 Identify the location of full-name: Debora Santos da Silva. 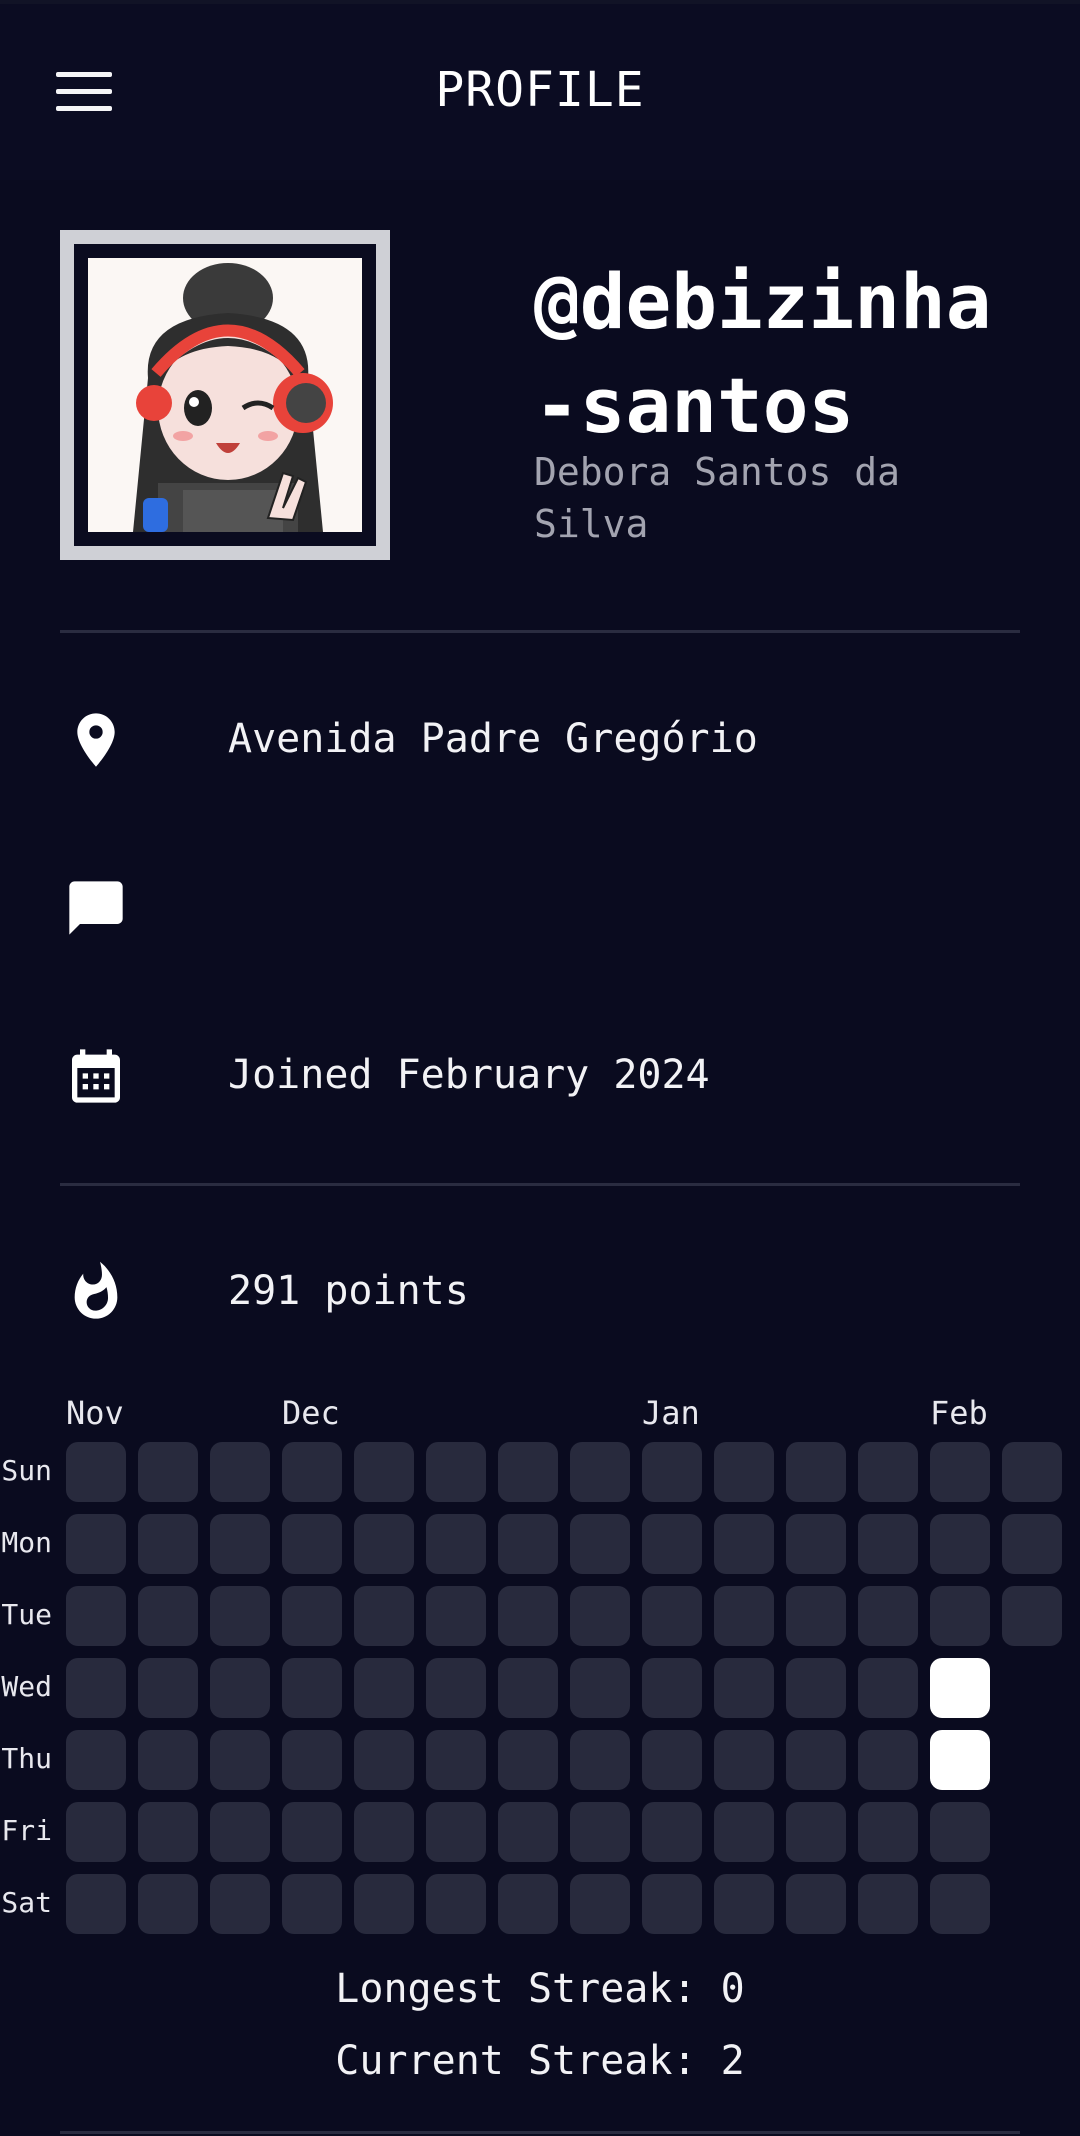
(717, 498).